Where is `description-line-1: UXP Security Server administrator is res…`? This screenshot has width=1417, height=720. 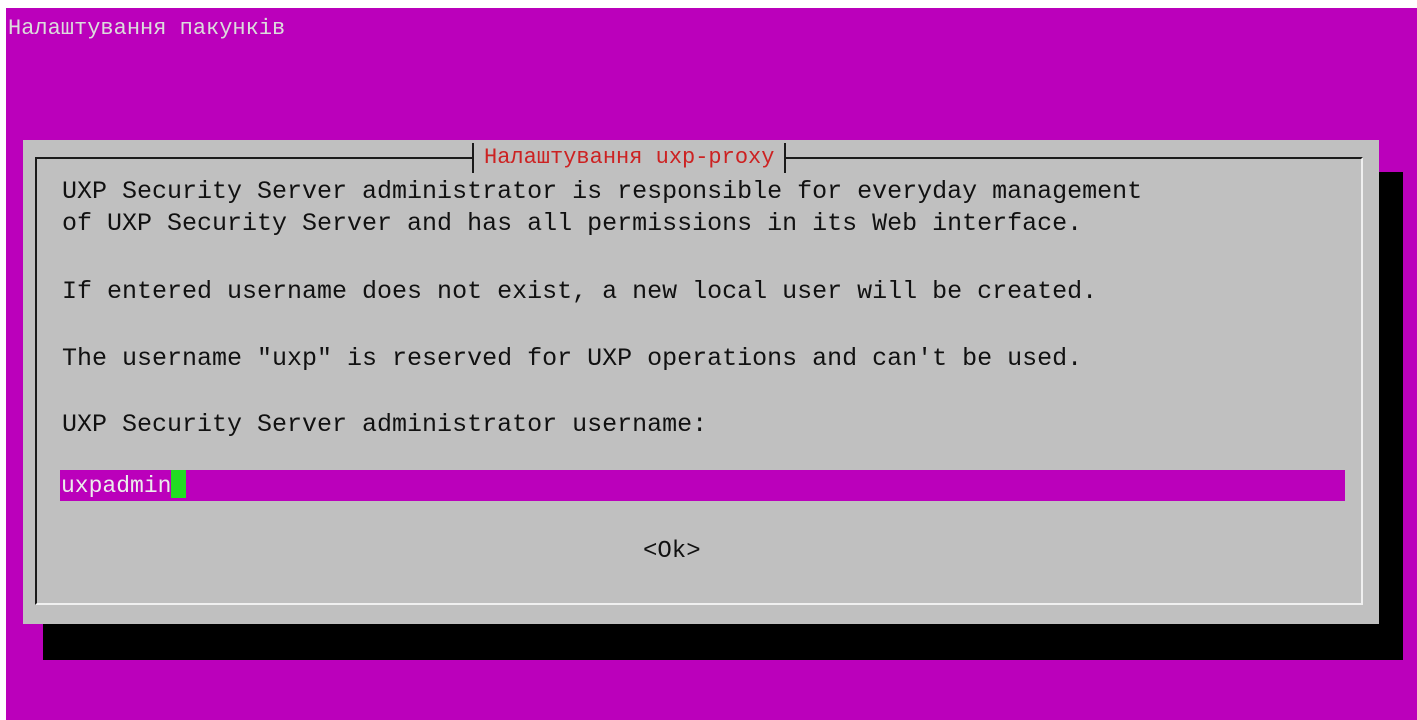 description-line-1: UXP Security Server administrator is res… is located at coordinates (602, 191).